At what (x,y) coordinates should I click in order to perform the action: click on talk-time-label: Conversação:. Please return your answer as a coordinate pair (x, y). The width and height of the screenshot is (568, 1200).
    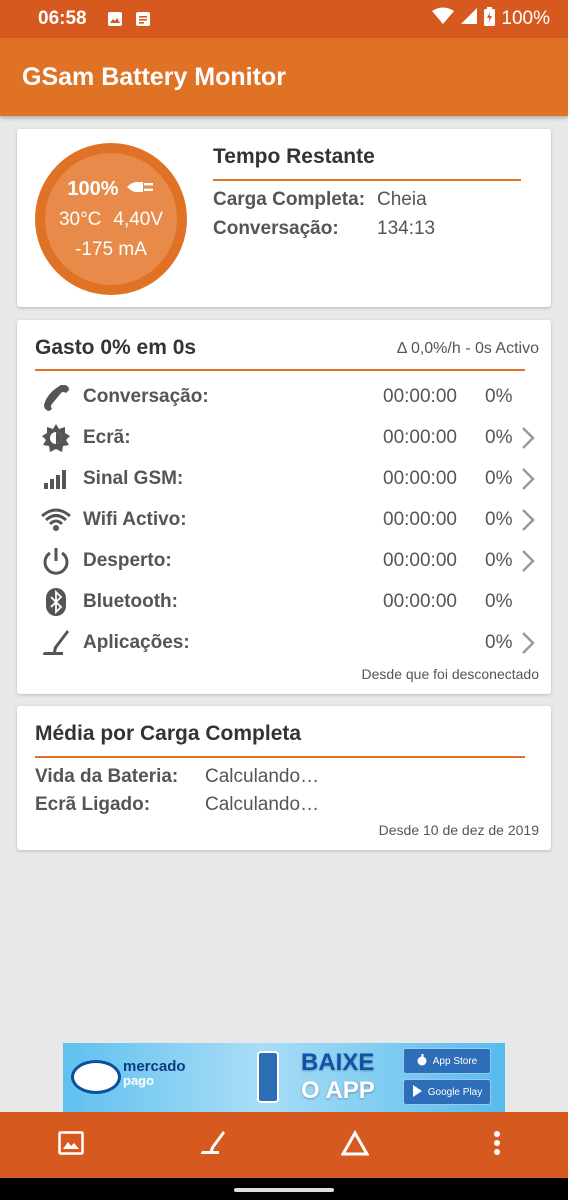
    Looking at the image, I should click on (276, 228).